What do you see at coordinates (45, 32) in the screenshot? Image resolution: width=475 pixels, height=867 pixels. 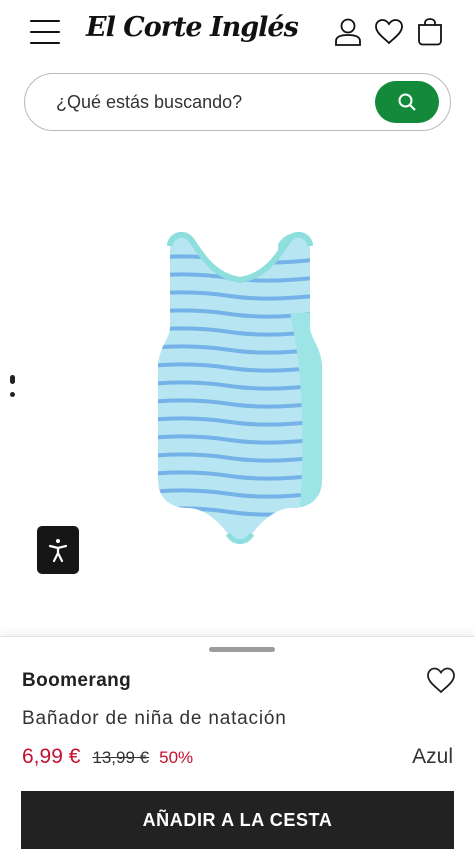 I see `menu-icon` at bounding box center [45, 32].